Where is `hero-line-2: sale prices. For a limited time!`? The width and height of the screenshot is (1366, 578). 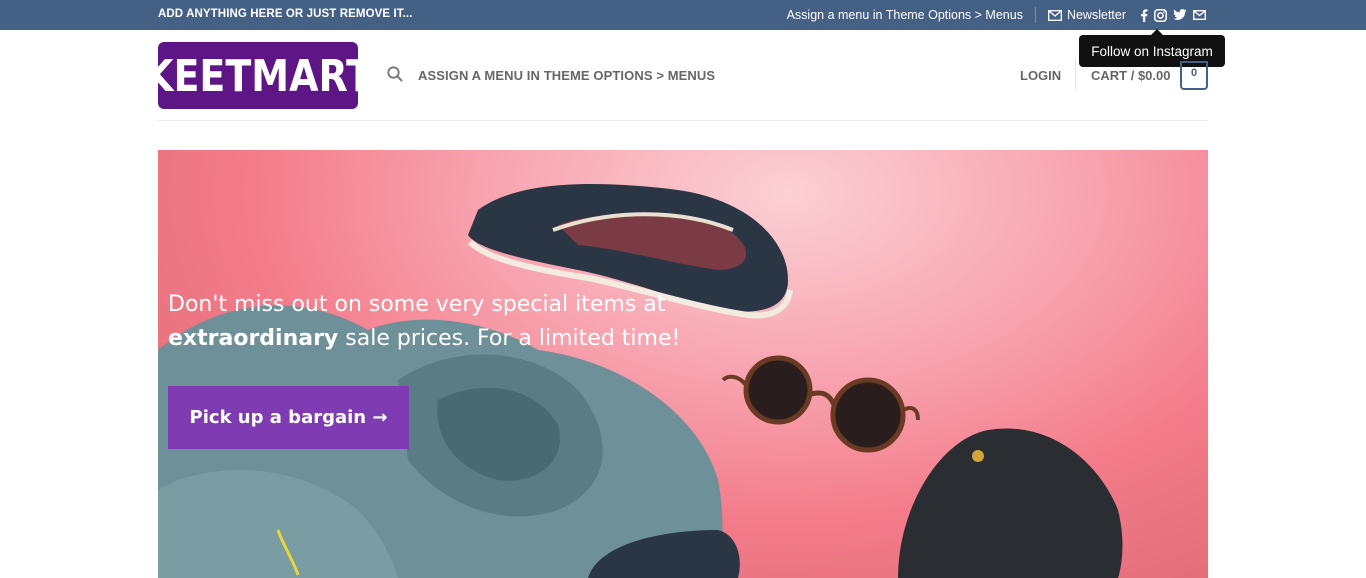
hero-line-2: sale prices. For a limited time! is located at coordinates (509, 338).